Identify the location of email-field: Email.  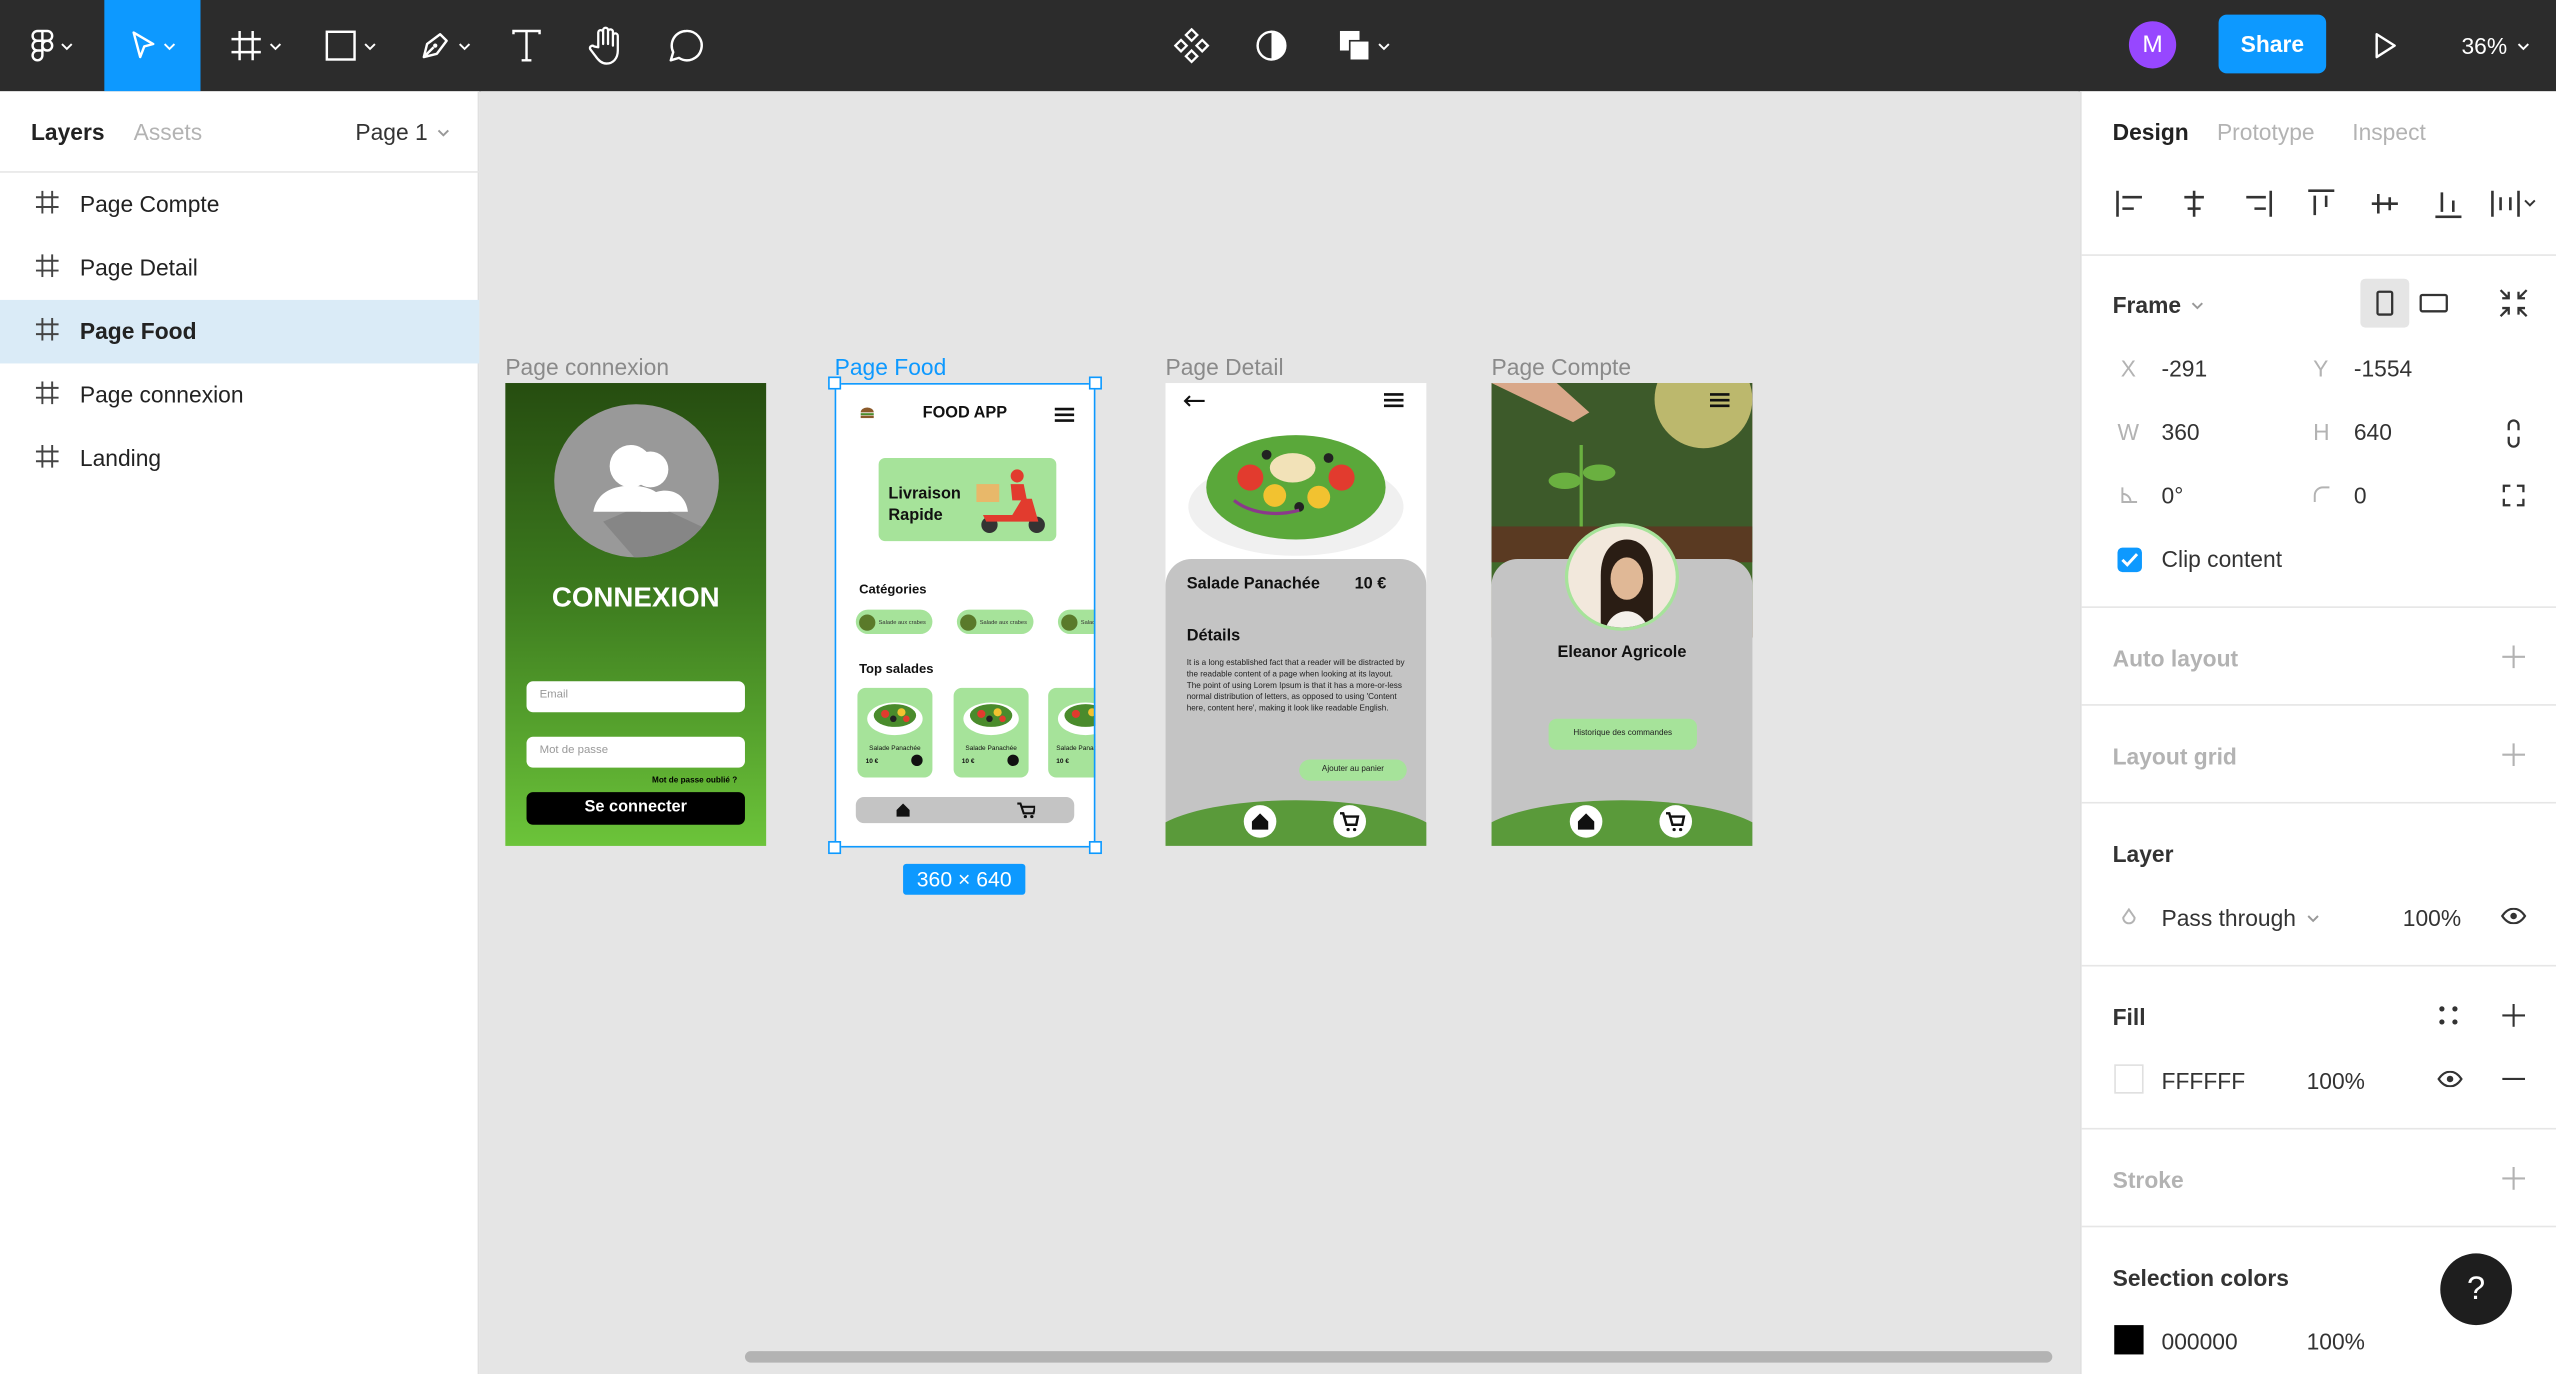
(635, 697).